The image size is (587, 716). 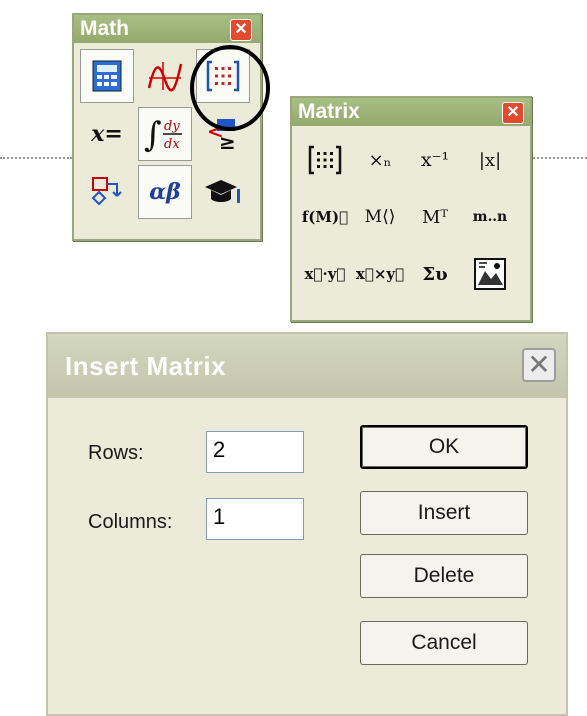 I want to click on picture-icon, so click(x=490, y=274).